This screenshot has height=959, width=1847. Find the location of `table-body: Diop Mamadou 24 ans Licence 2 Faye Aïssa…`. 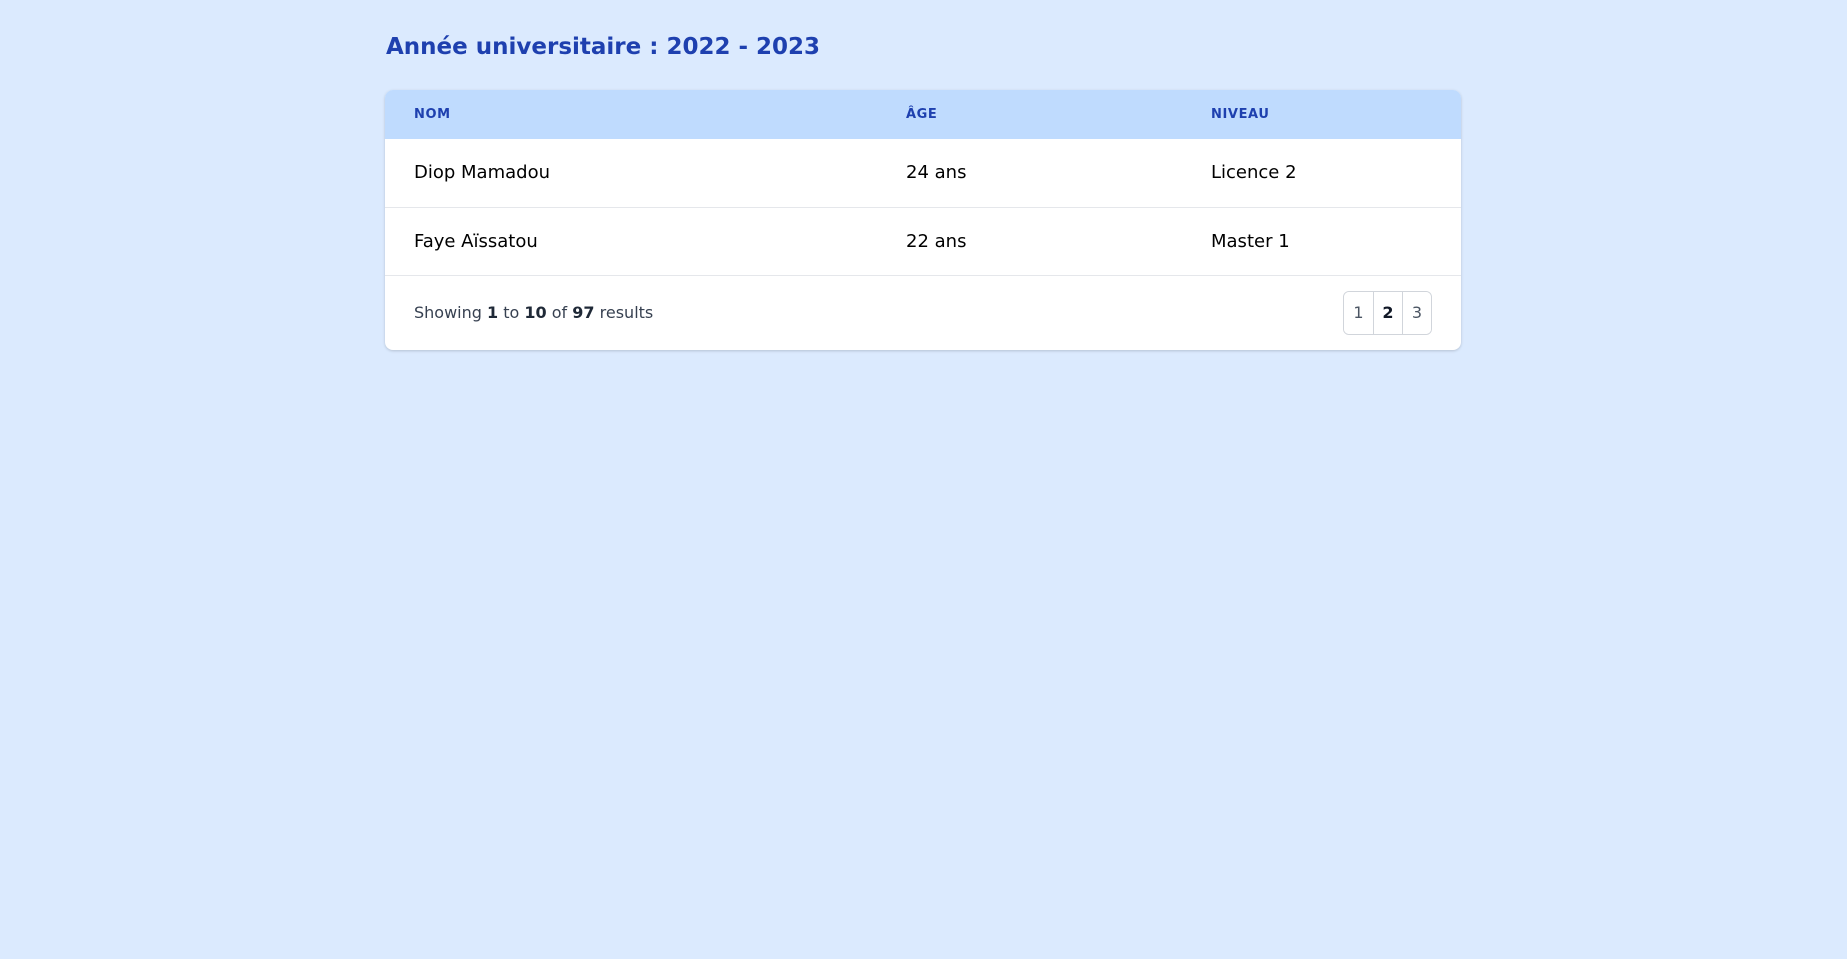

table-body: Diop Mamadou 24 ans Licence 2 Faye Aïssa… is located at coordinates (923, 207).